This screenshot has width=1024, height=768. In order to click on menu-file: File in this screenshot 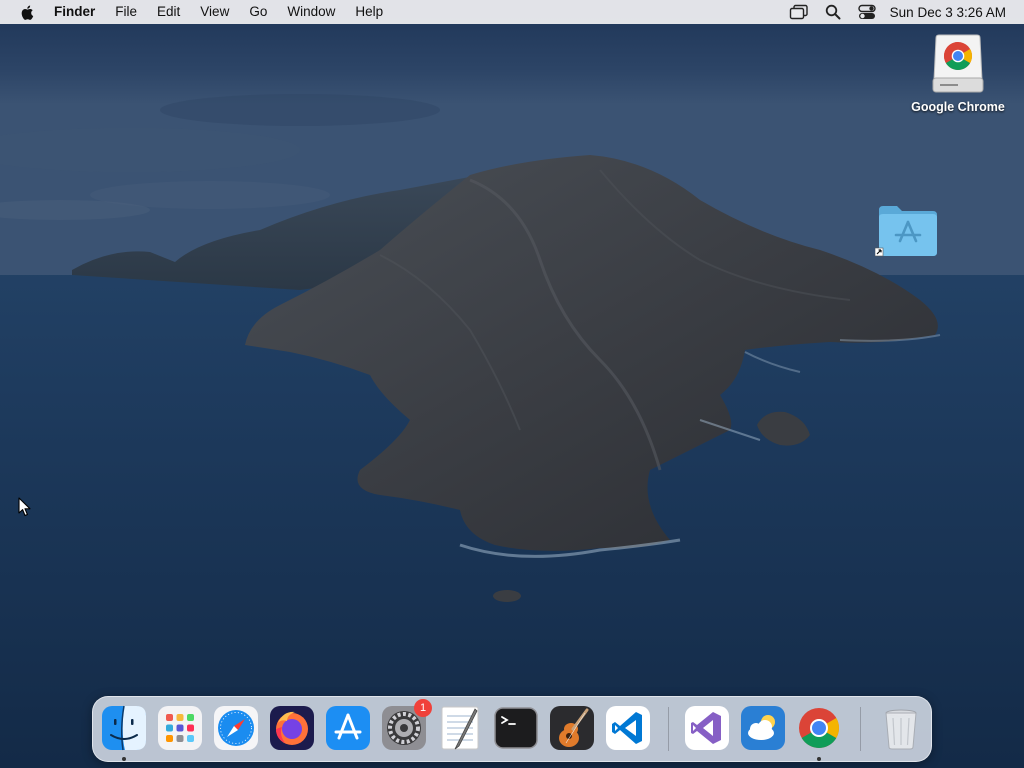, I will do `click(126, 12)`.